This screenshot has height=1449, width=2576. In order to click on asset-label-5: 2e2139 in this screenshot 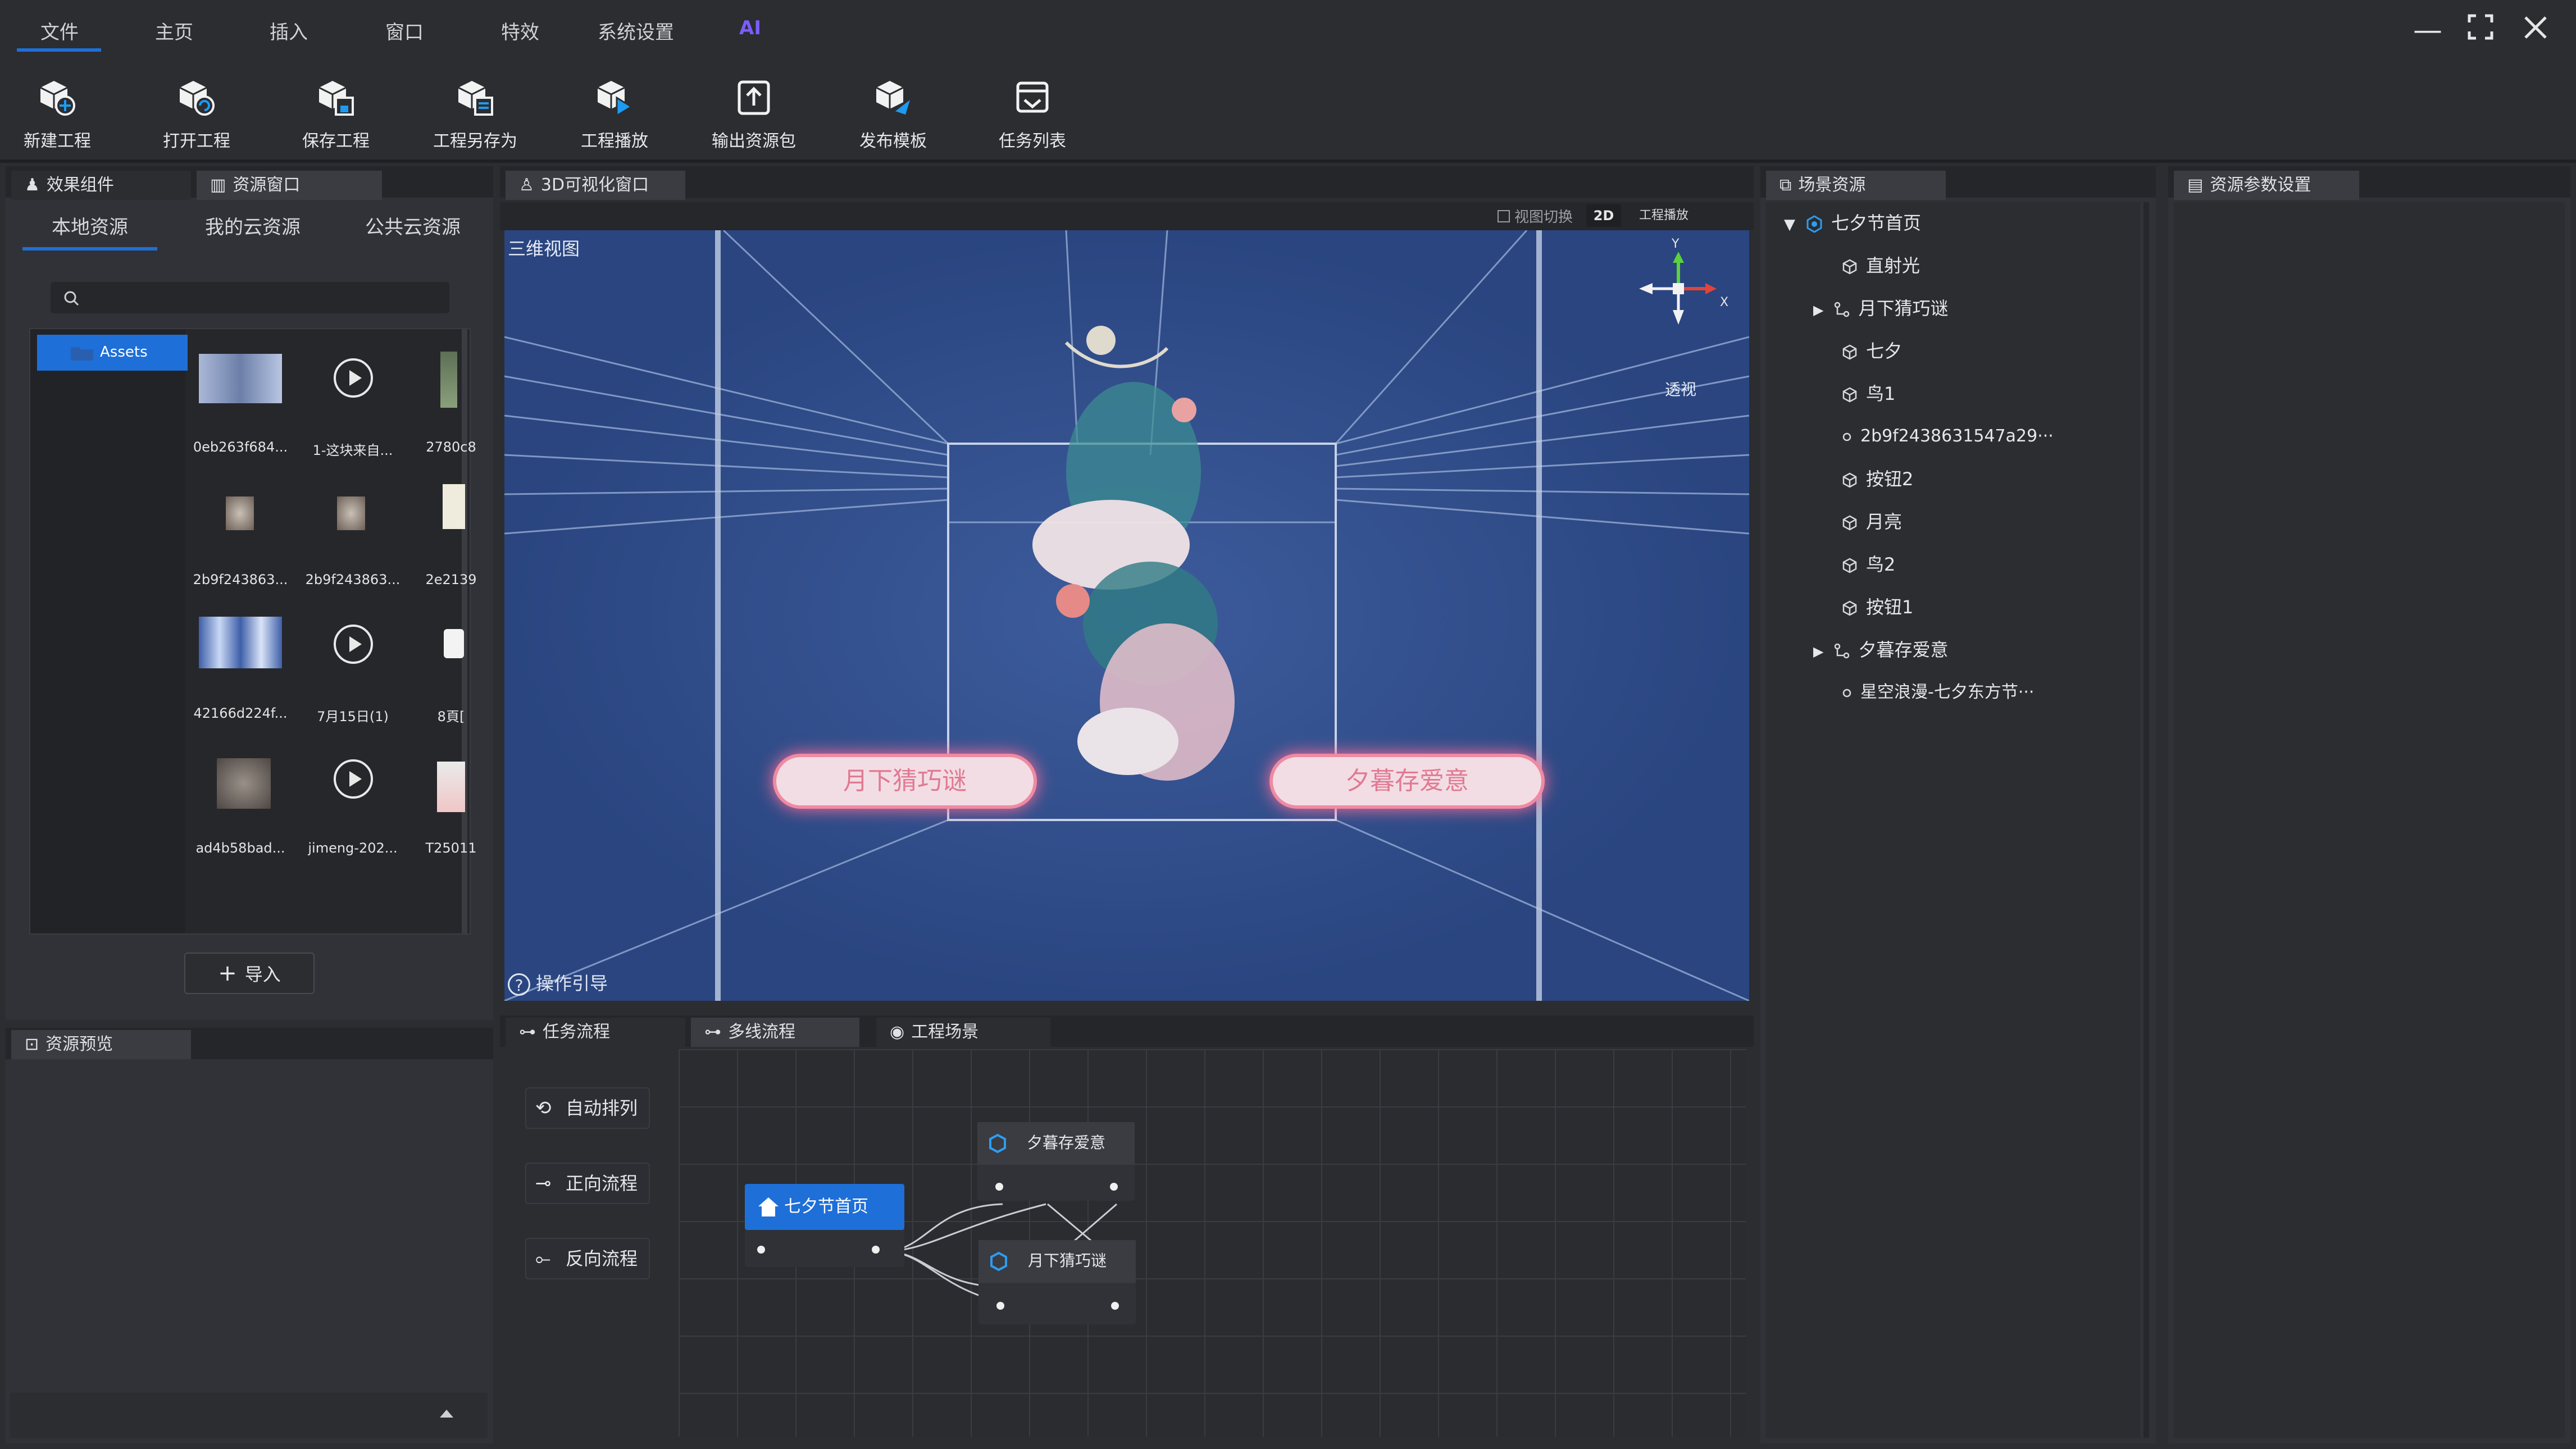, I will do `click(451, 579)`.